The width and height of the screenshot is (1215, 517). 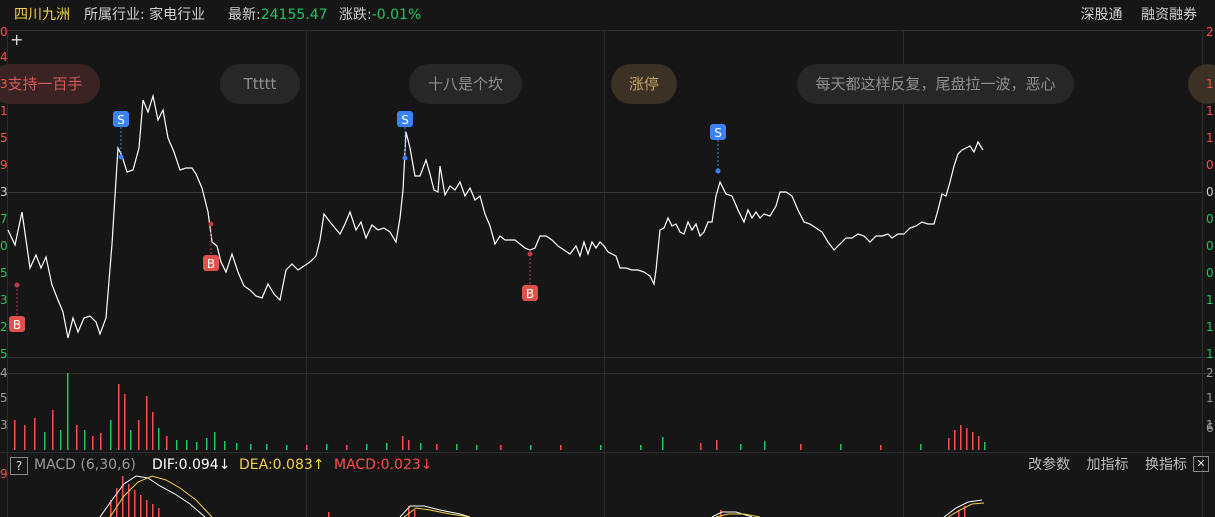 What do you see at coordinates (4, 111) in the screenshot?
I see `left-axis-label: 1` at bounding box center [4, 111].